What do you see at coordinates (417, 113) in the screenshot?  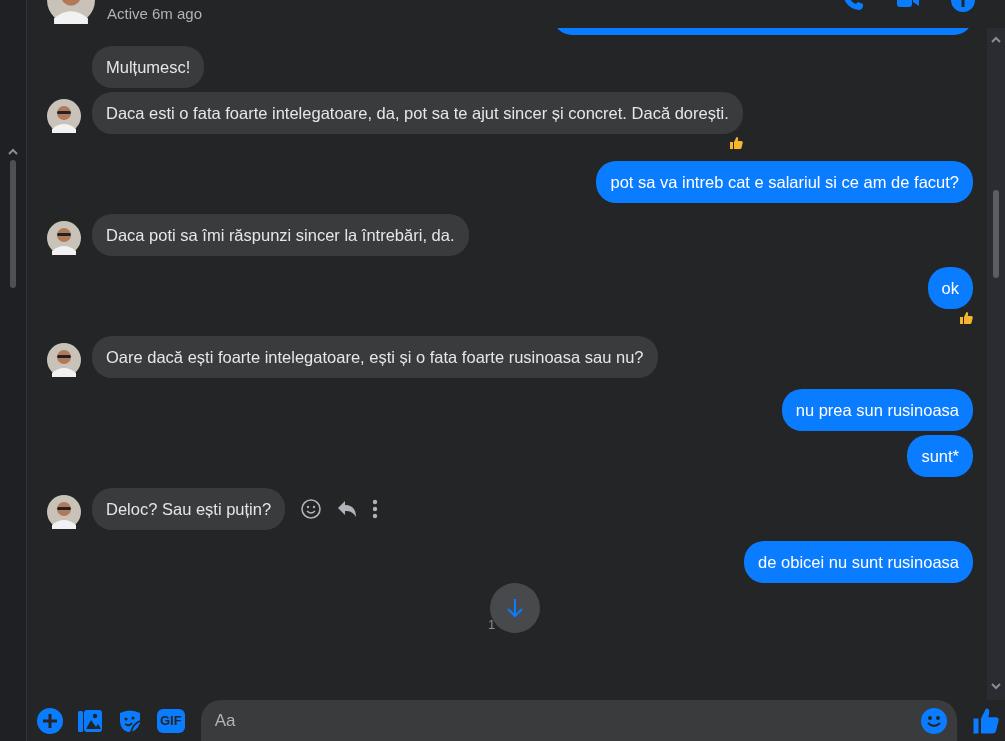 I see `message-bubble: Daca esti o fata foarte intelegatoare, da, pot sa te ajut sincer și concret. Dacă dorești.` at bounding box center [417, 113].